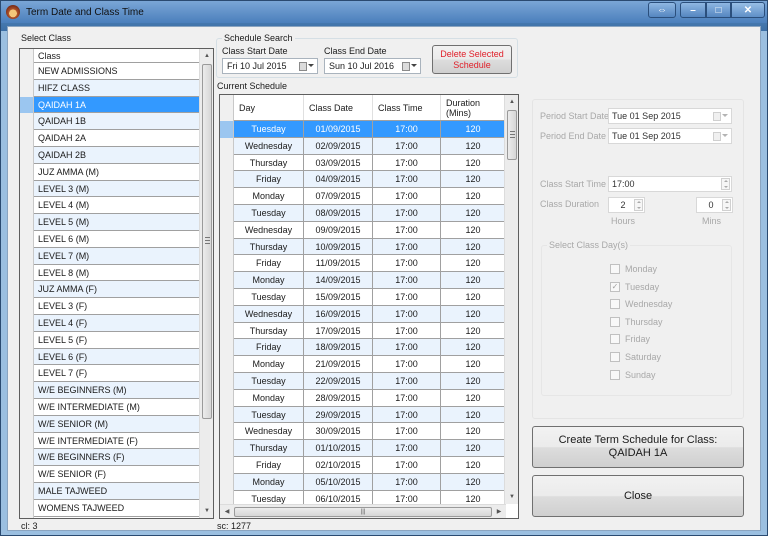  What do you see at coordinates (110, 155) in the screenshot?
I see `class-list-item: QAIDAH 2B` at bounding box center [110, 155].